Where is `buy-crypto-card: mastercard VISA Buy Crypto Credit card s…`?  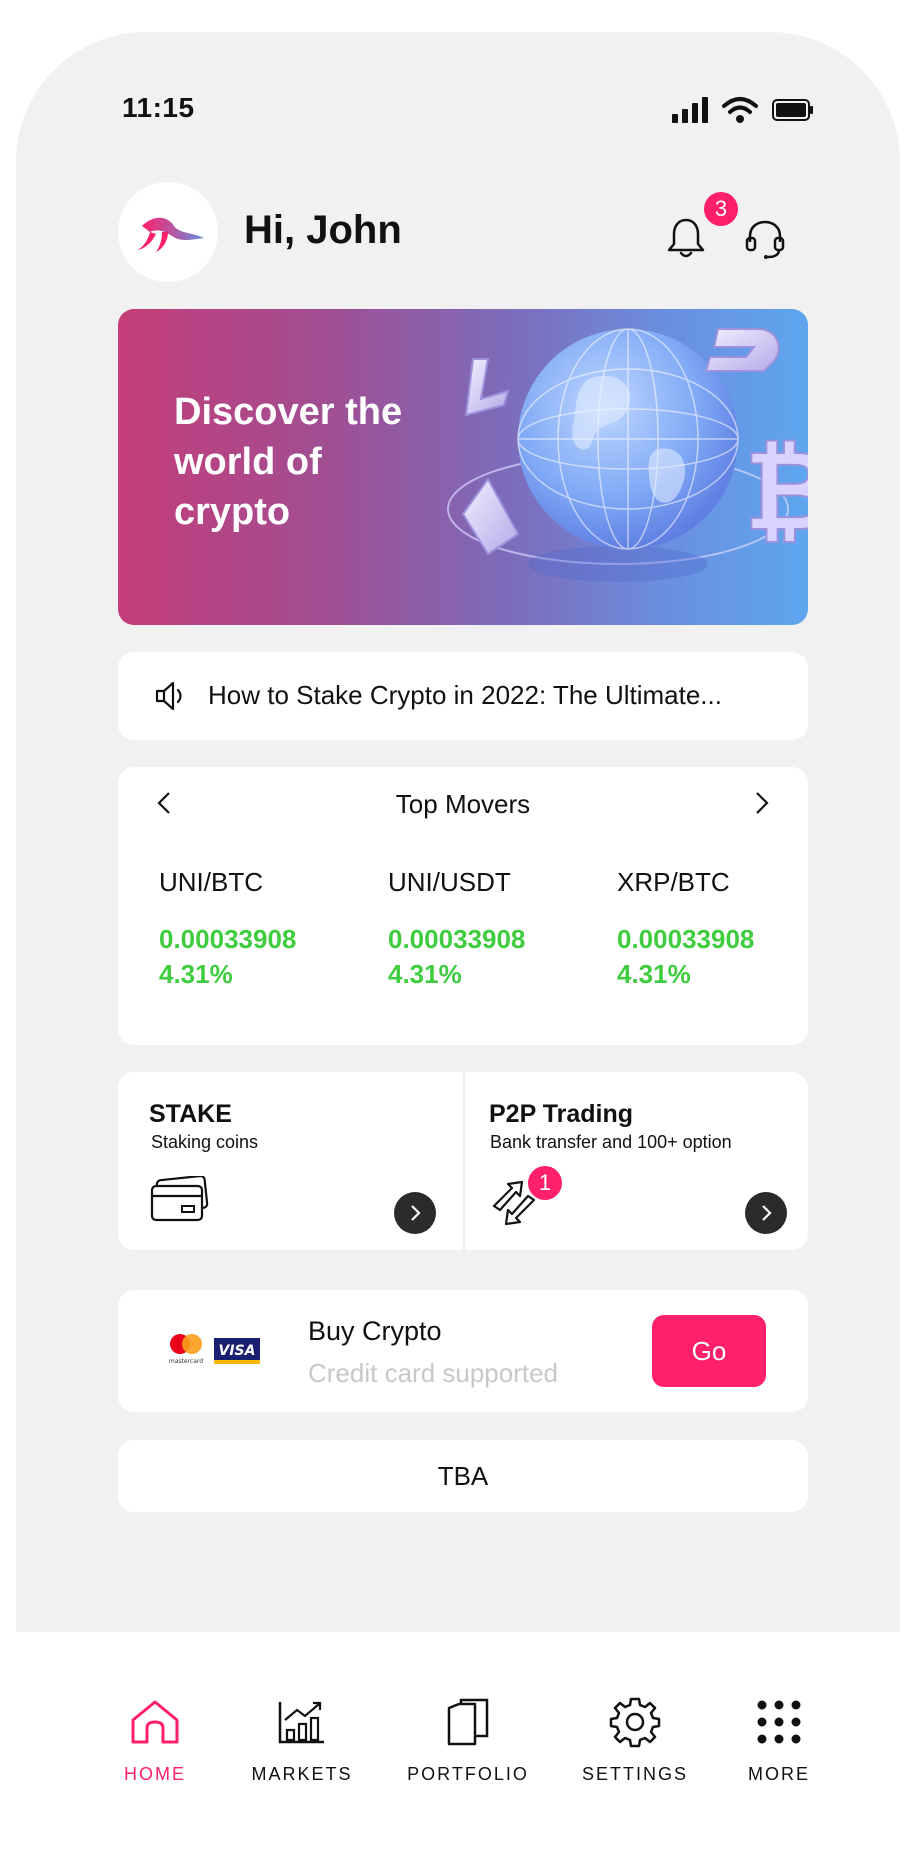 buy-crypto-card: mastercard VISA Buy Crypto Credit card s… is located at coordinates (463, 1351).